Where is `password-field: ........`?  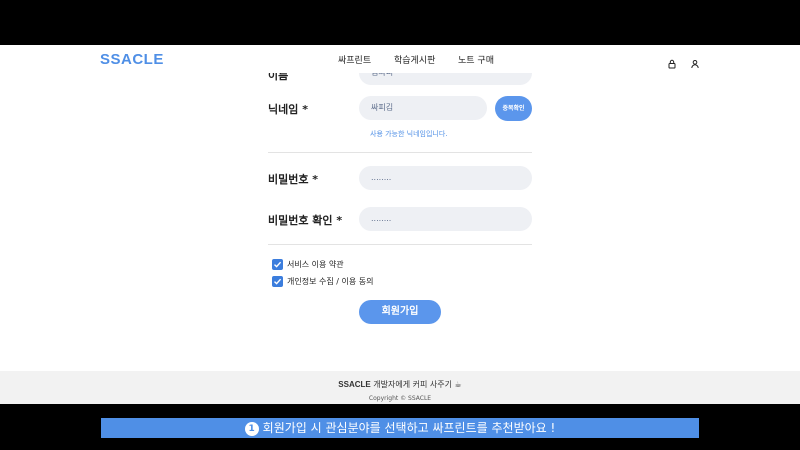 password-field: ........ is located at coordinates (445, 178).